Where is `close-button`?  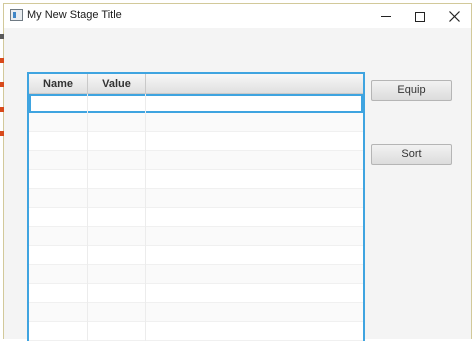 close-button is located at coordinates (454, 16).